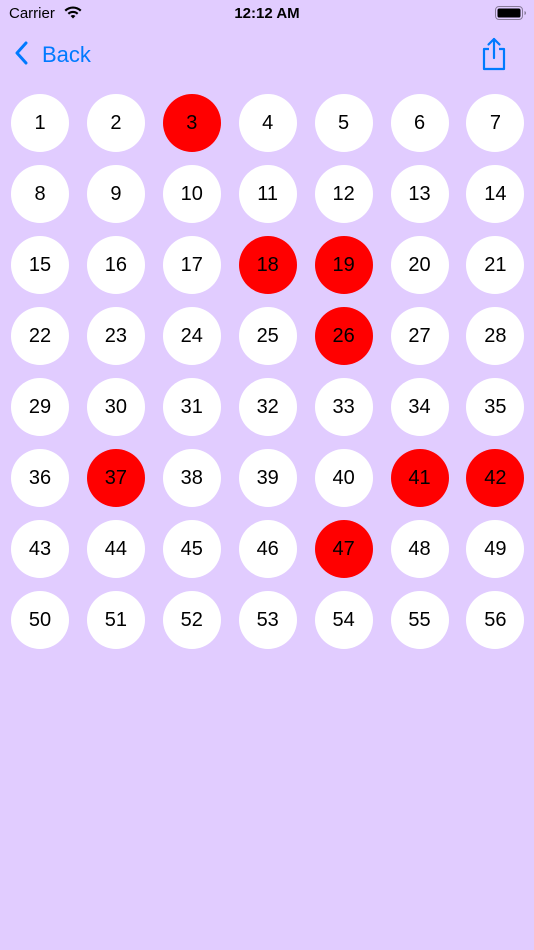 This screenshot has width=534, height=950. I want to click on number-ball-40: 40, so click(343, 478).